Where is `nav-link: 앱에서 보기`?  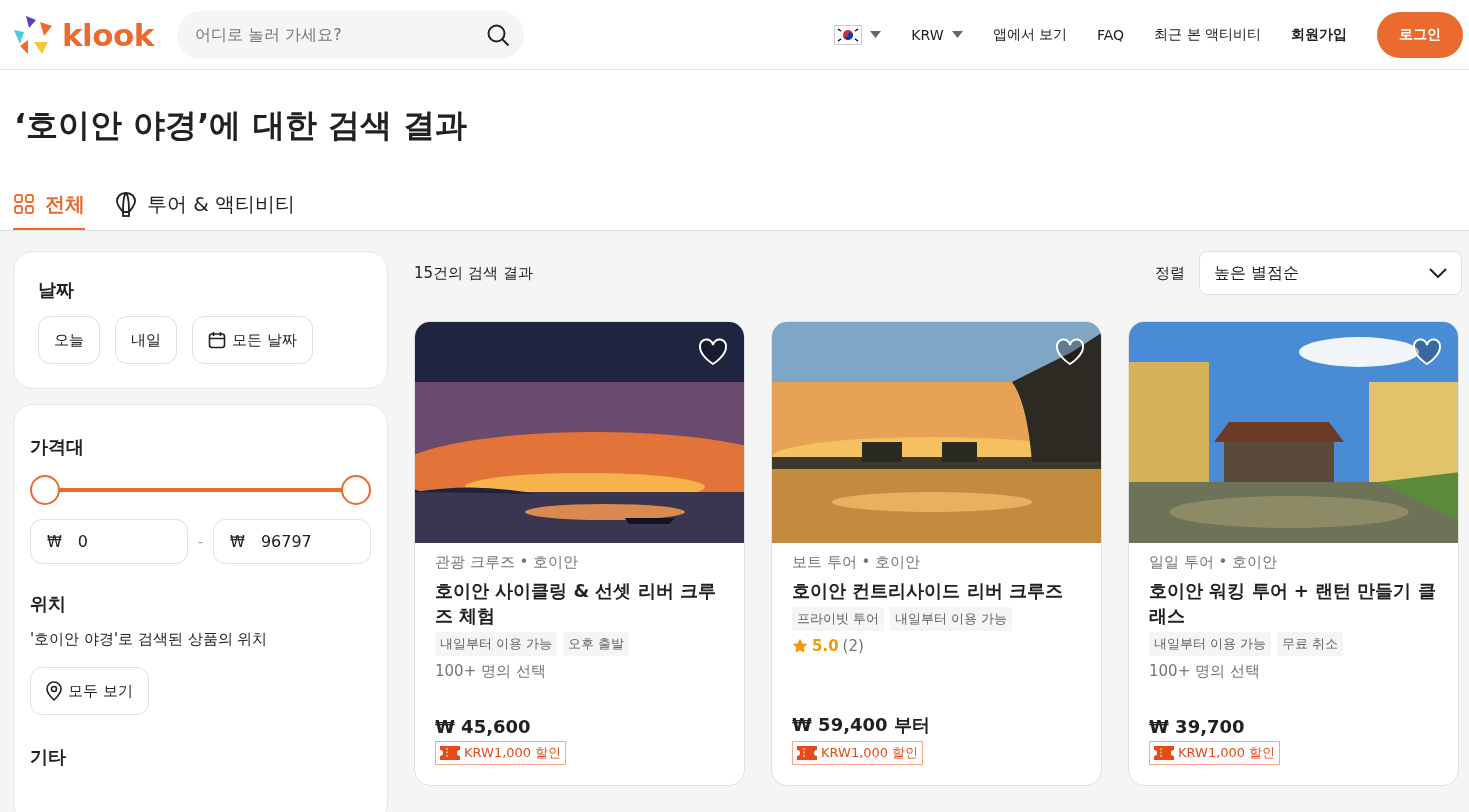
nav-link: 앱에서 보기 is located at coordinates (1029, 34).